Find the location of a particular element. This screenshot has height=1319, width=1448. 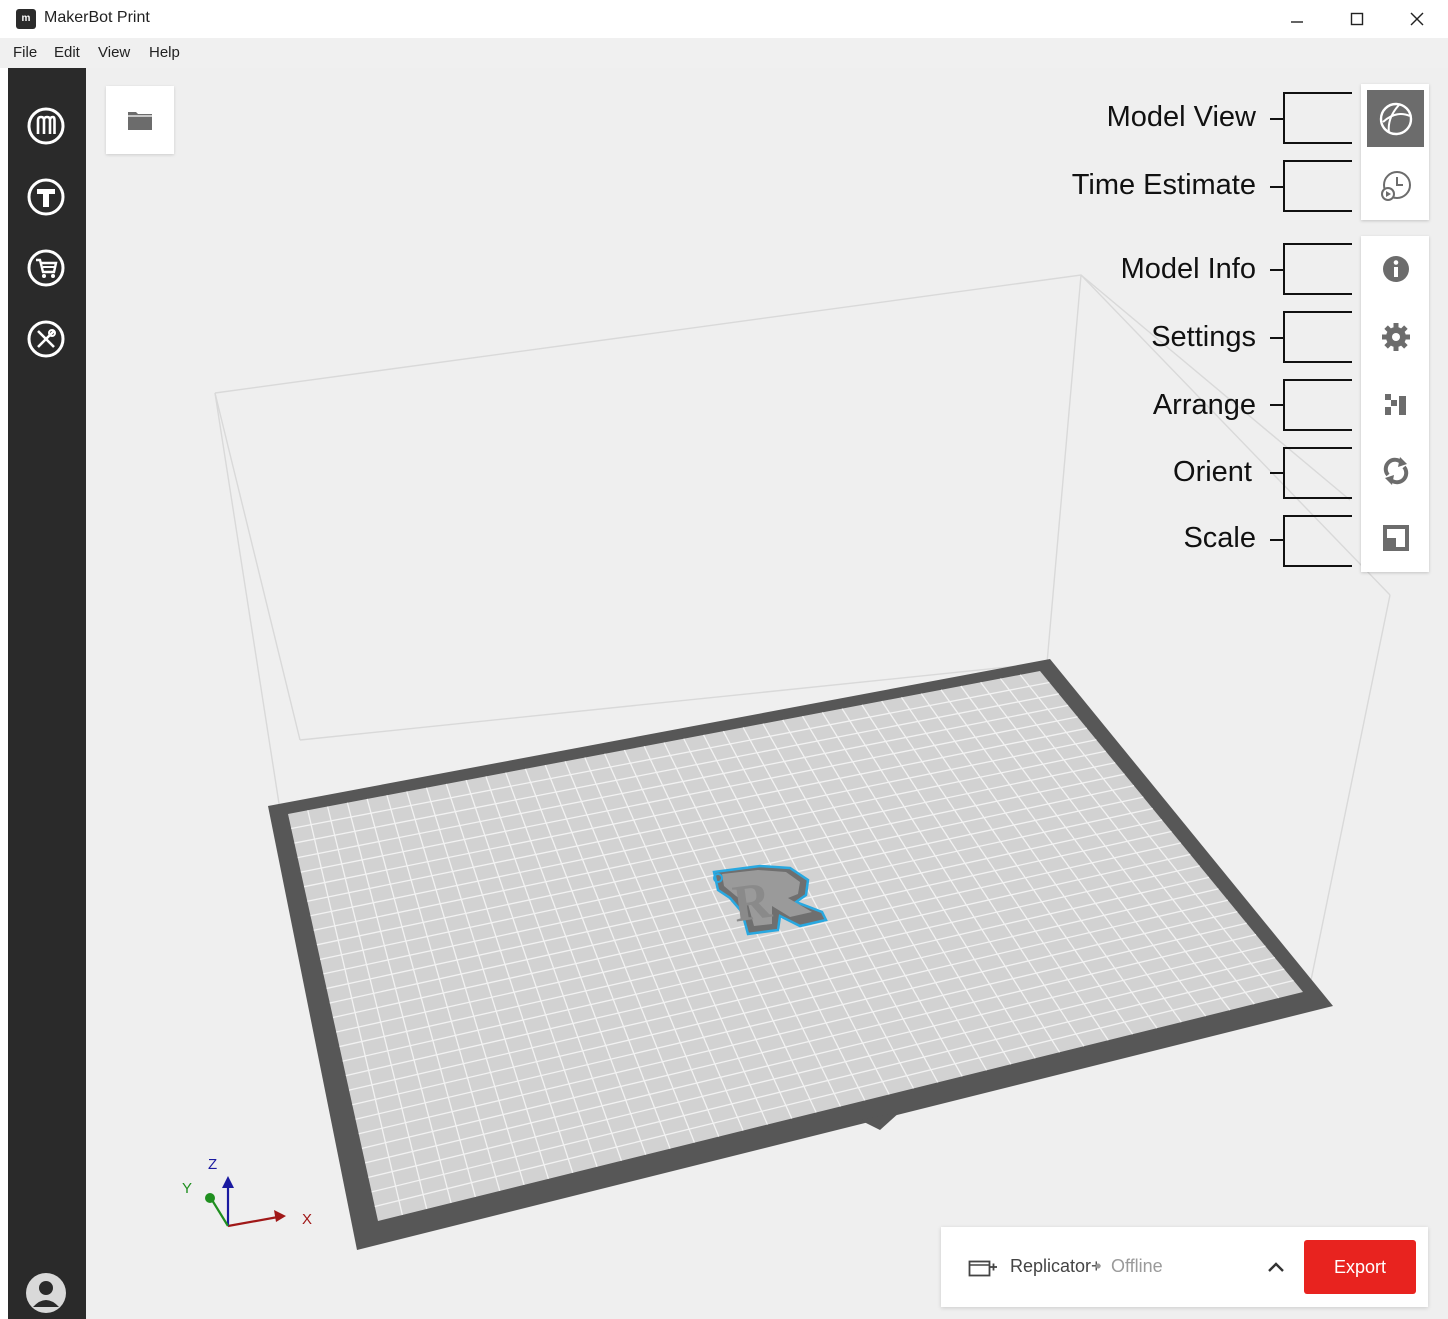

tools-icon is located at coordinates (46, 339).